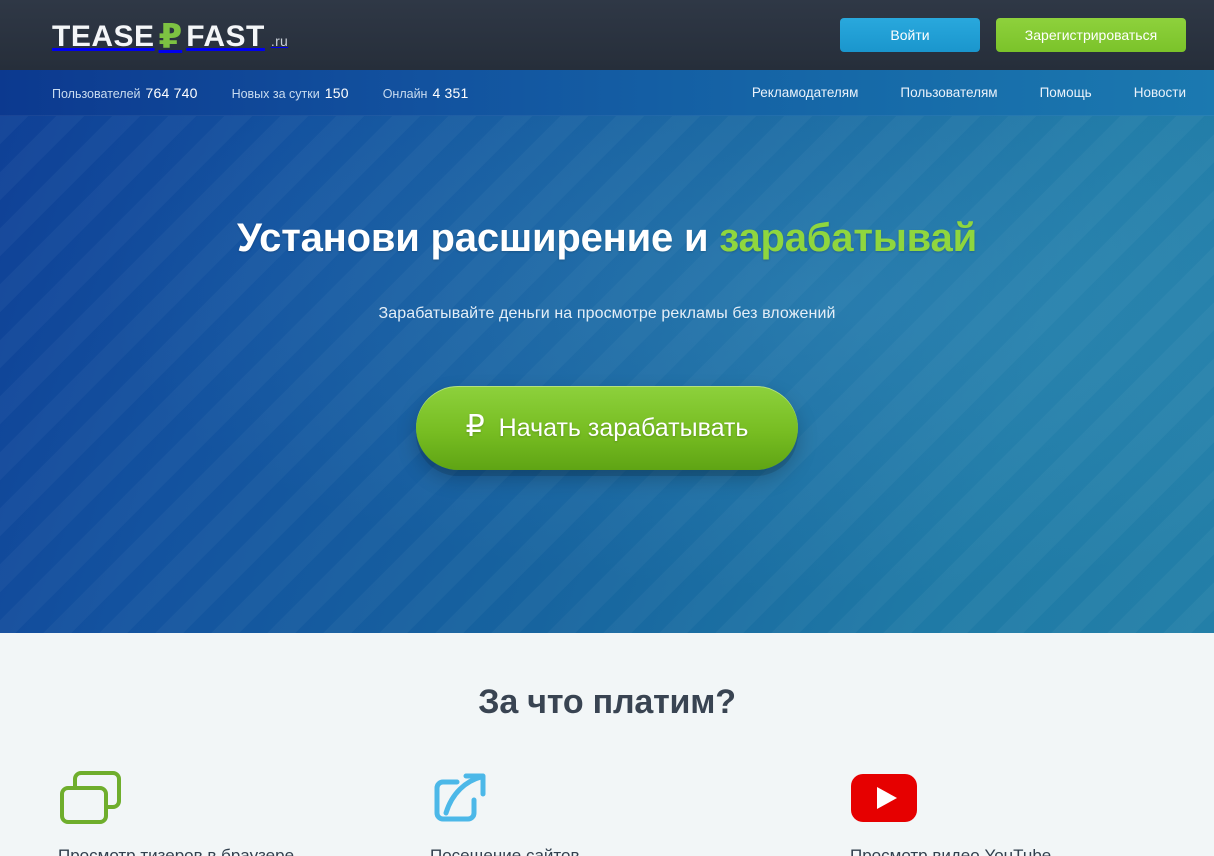  Describe the element at coordinates (884, 798) in the screenshot. I see `youtube-play-icon` at that location.